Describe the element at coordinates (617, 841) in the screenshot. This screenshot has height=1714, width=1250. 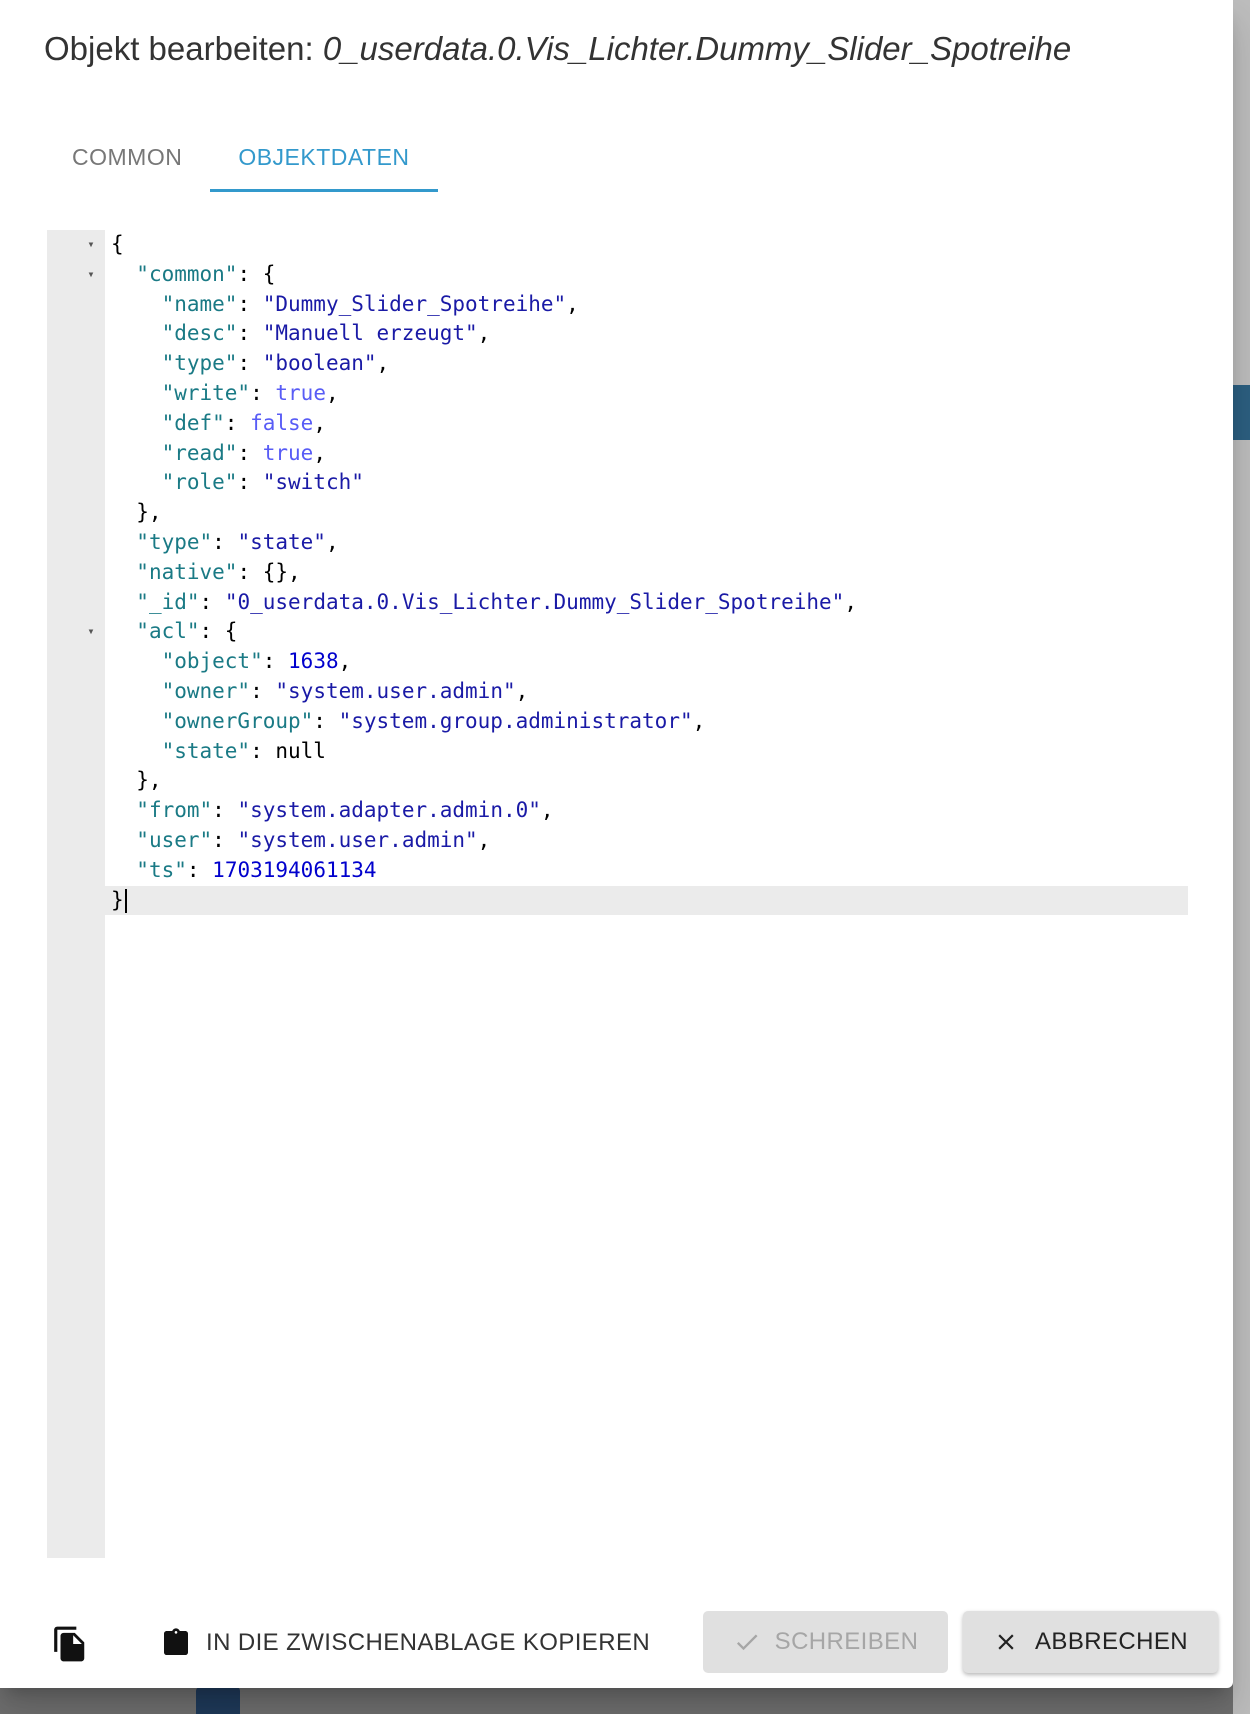
I see `editor-line: "user": "system.user.admin",` at that location.